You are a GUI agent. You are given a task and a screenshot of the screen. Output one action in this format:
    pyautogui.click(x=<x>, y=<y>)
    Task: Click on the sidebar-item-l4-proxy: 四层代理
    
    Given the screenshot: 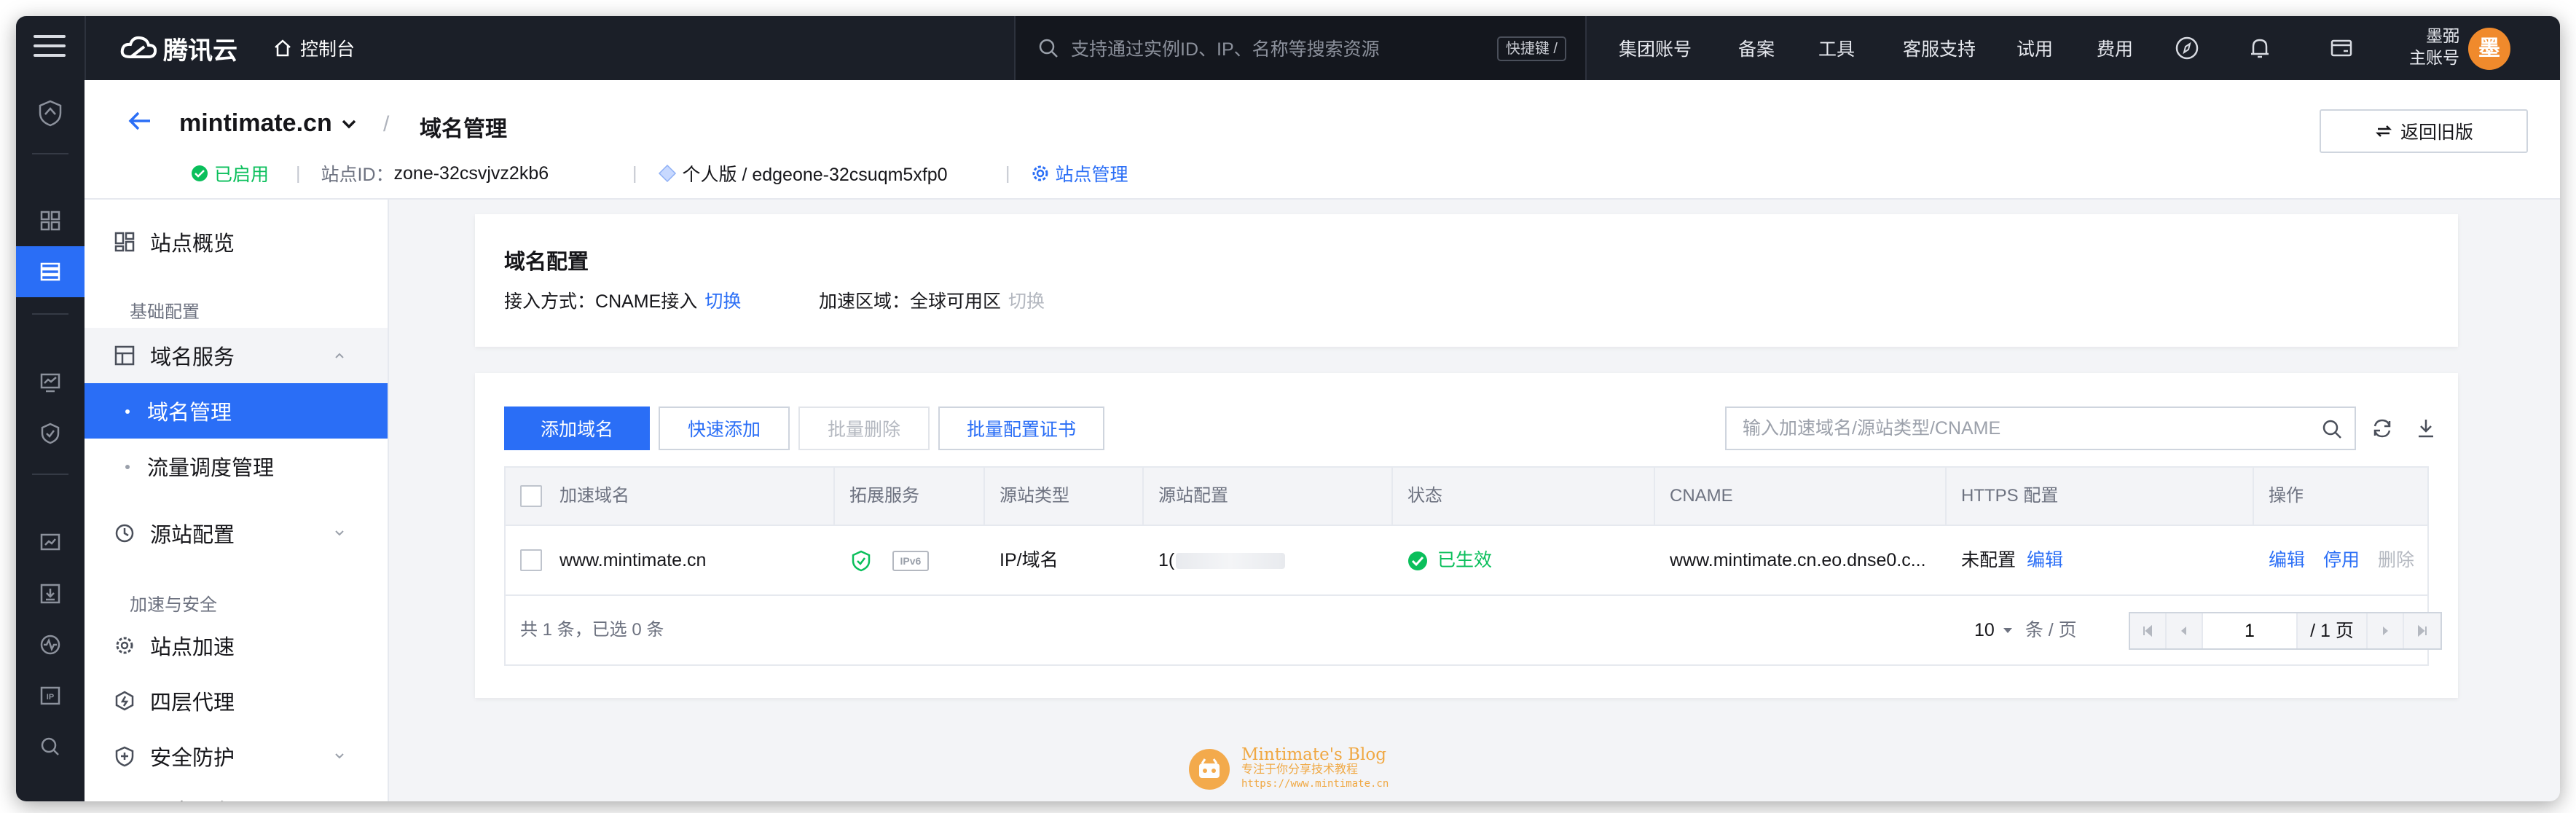 What is the action you would take?
    pyautogui.click(x=236, y=700)
    